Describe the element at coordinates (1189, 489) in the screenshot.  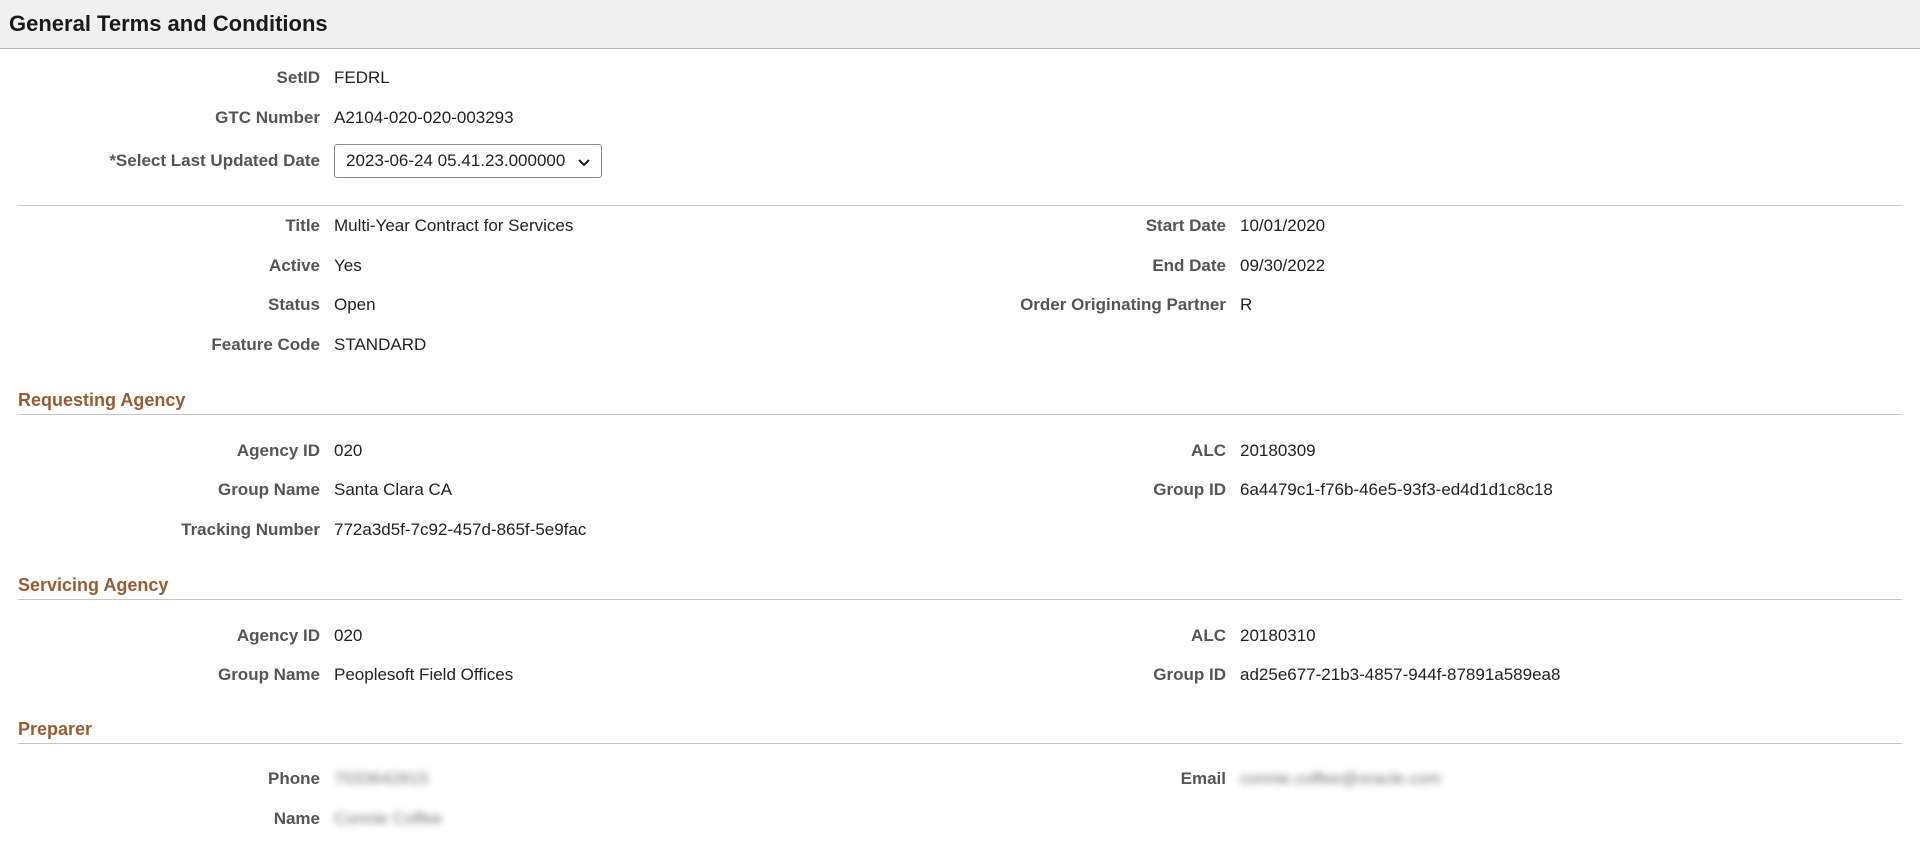
I see `req-group-id-label: Group ID` at that location.